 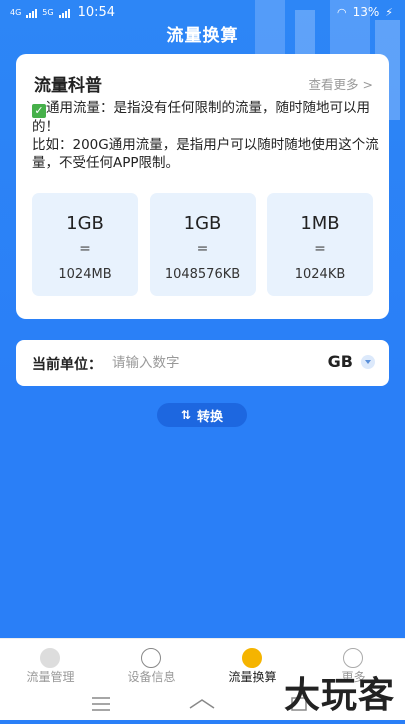 I want to click on card-line-2: 比如：200G通用流量，是指用户可以随时随地使用这个流量，不受任何APP限制。, so click(x=205, y=154).